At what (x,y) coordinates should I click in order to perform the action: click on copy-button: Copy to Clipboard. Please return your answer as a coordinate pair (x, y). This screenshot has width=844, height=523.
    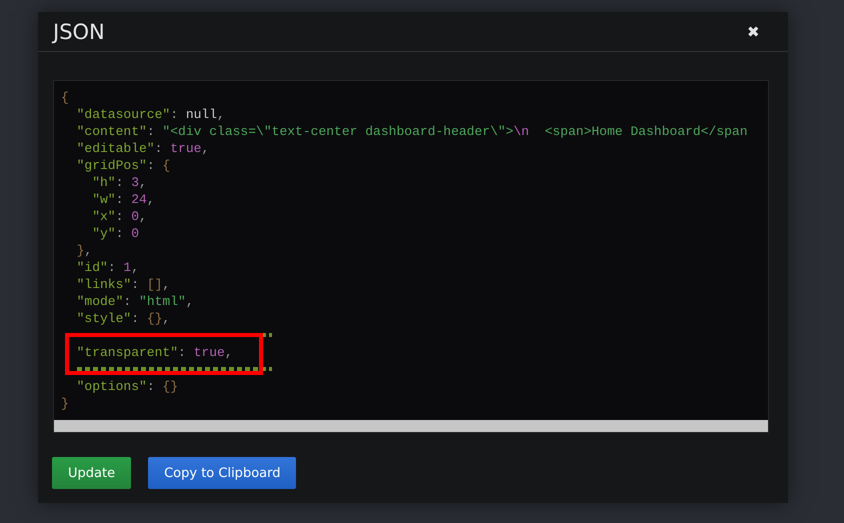
    Looking at the image, I should click on (222, 473).